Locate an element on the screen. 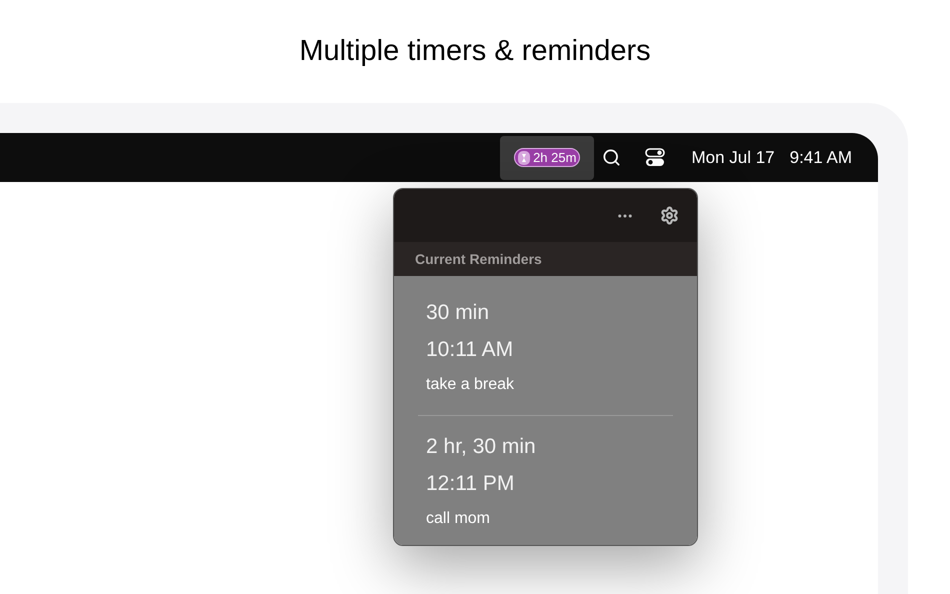  timer-badge: 2h 25m is located at coordinates (547, 157).